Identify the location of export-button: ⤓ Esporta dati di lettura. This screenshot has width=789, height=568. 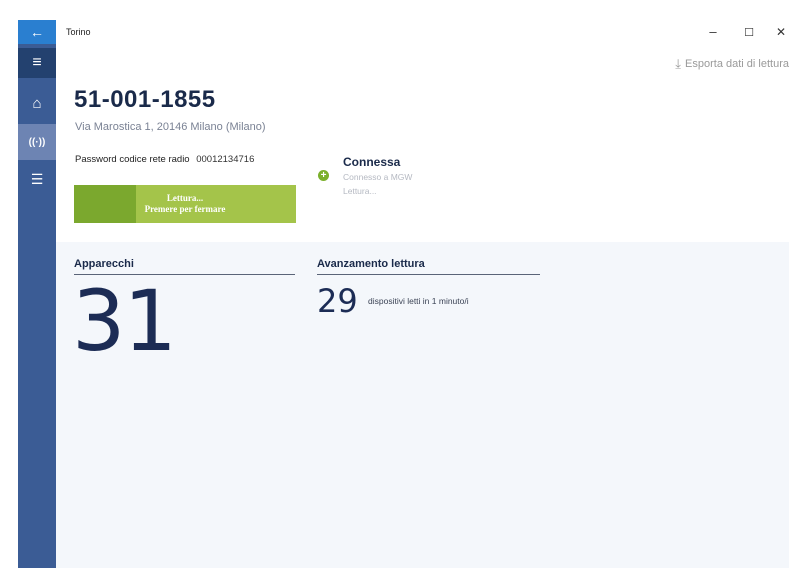
(732, 64).